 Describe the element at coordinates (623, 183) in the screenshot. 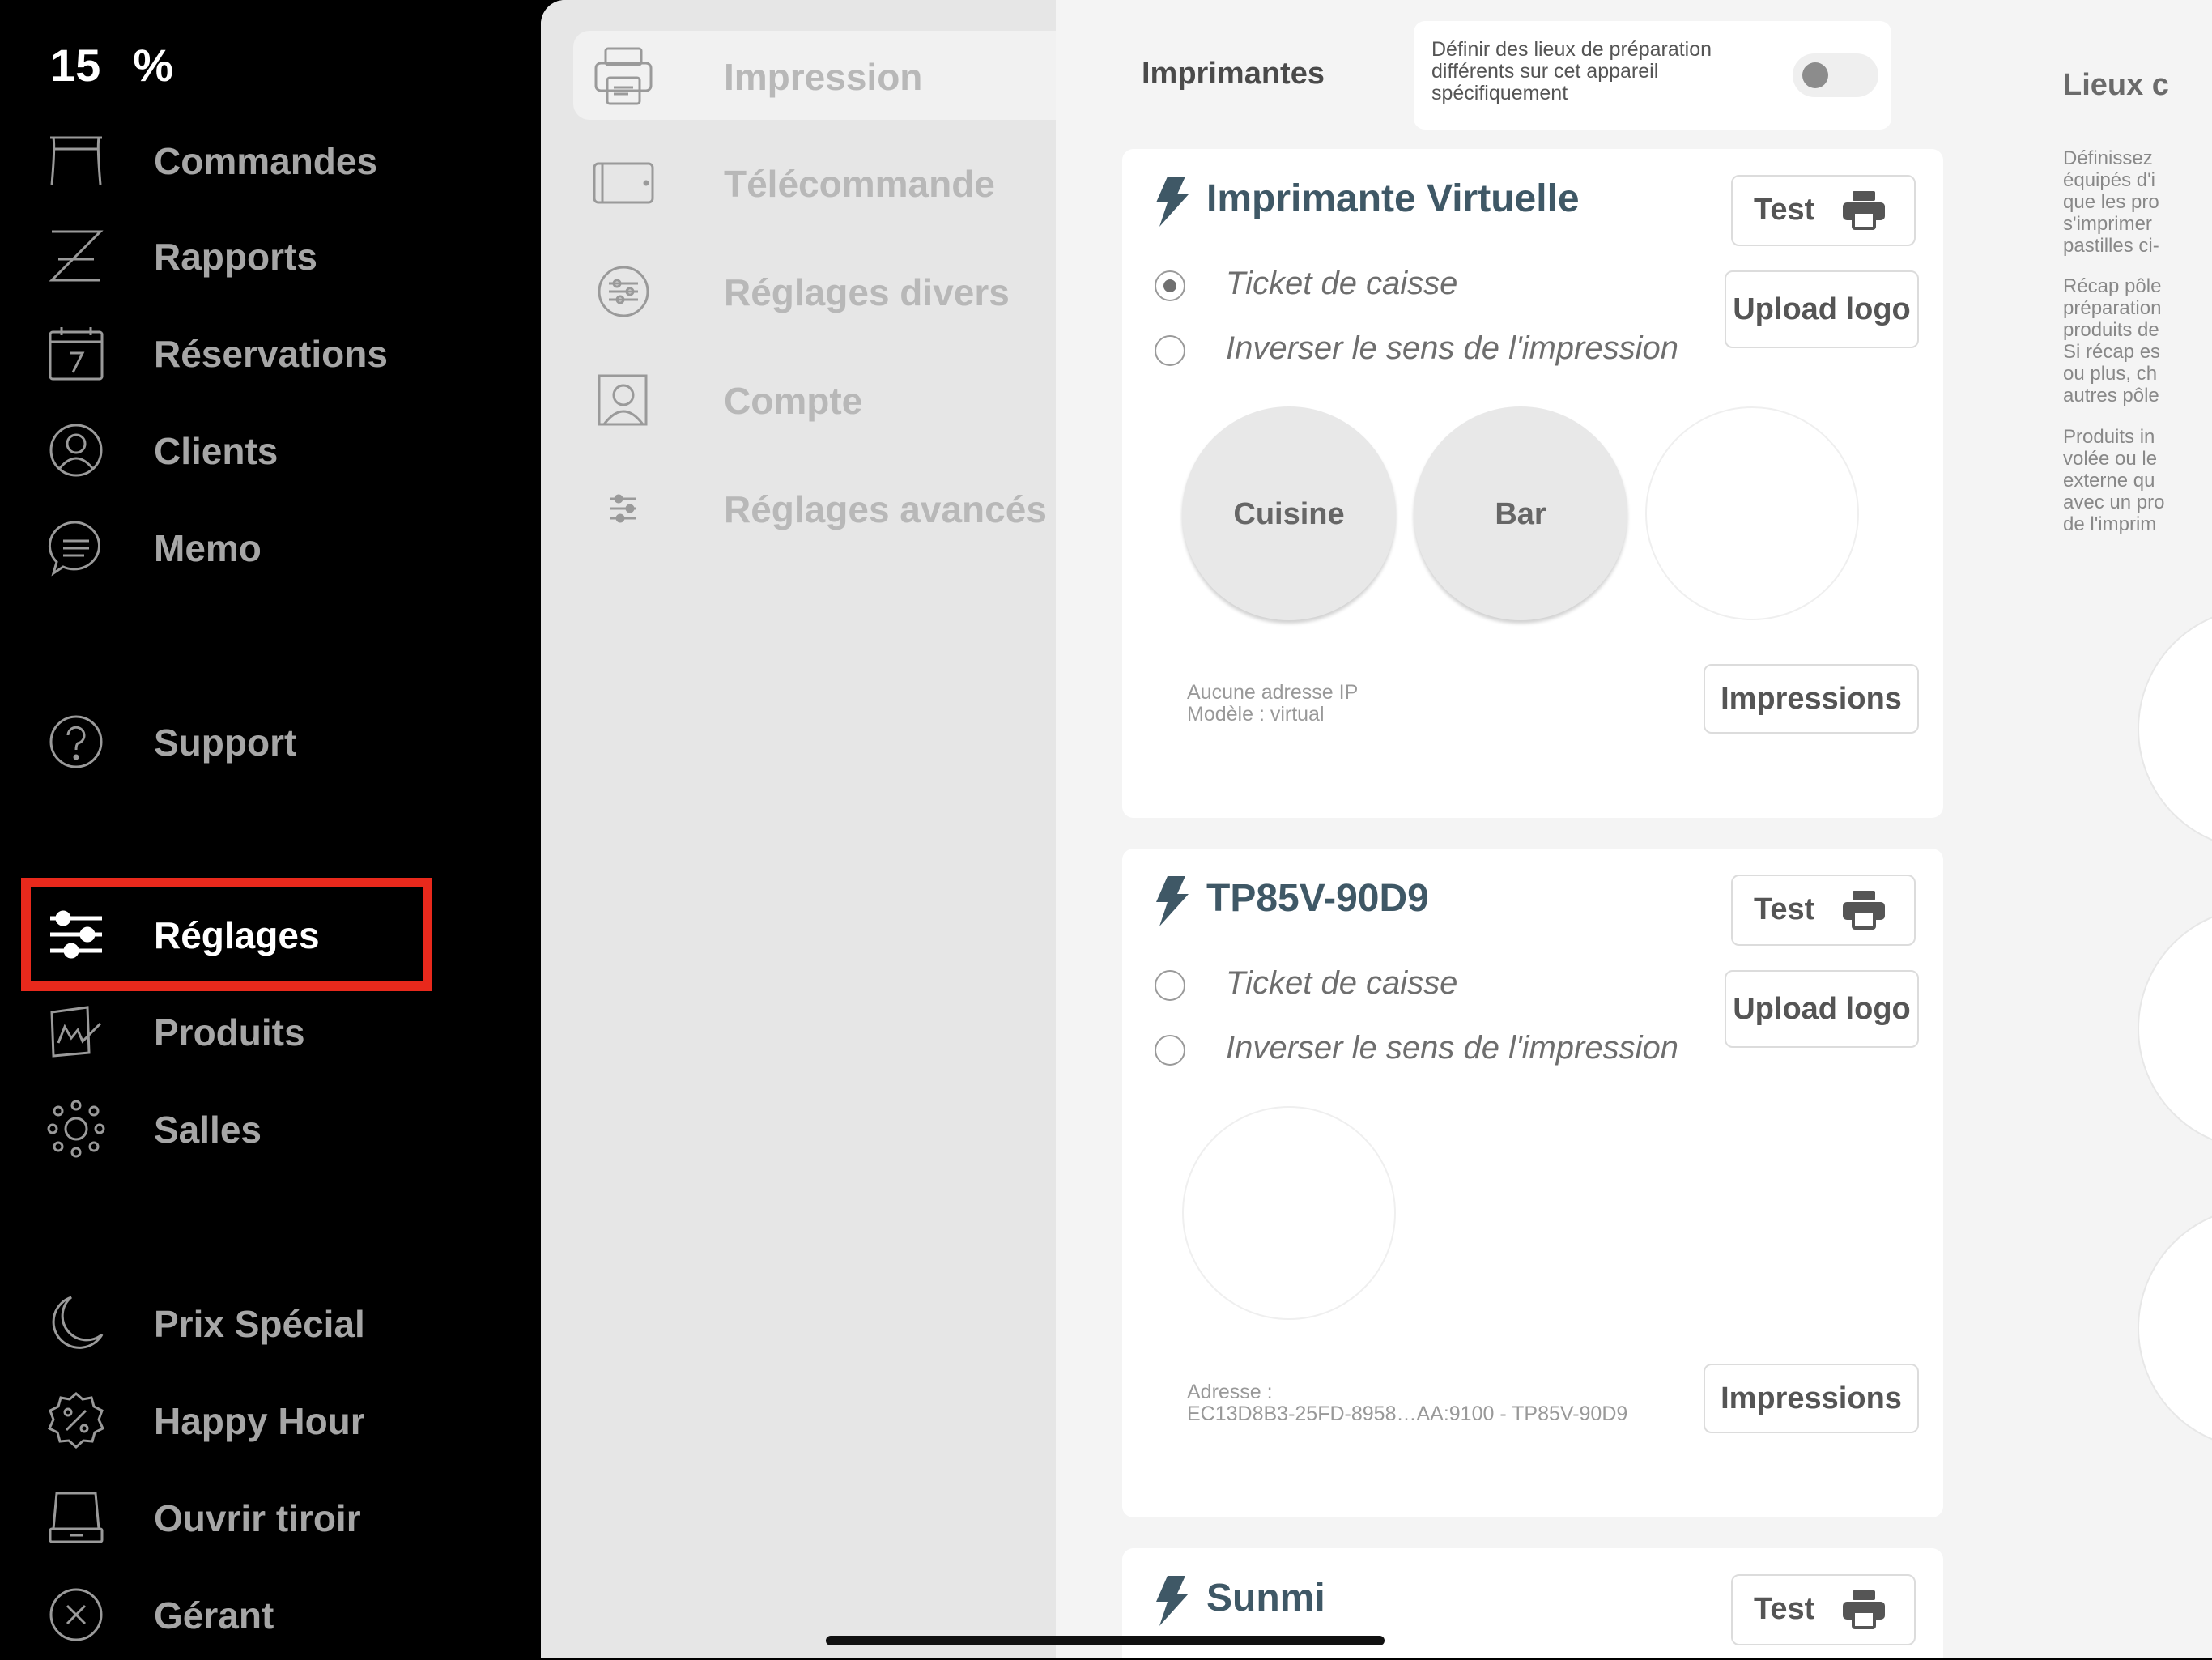

I see `tablet-icon` at that location.